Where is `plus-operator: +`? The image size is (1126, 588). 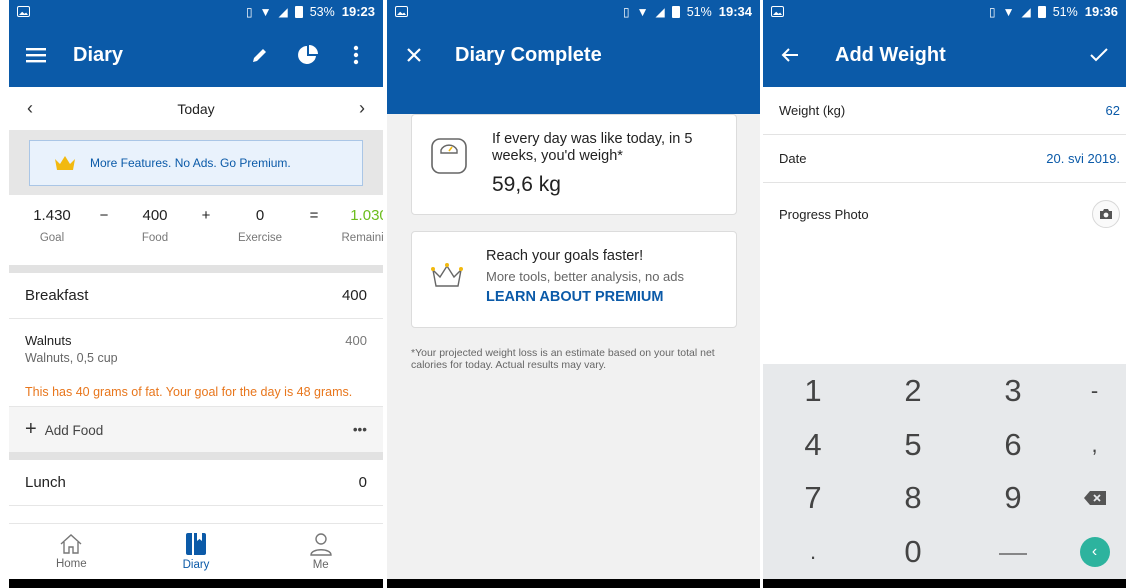 plus-operator: + is located at coordinates (206, 215).